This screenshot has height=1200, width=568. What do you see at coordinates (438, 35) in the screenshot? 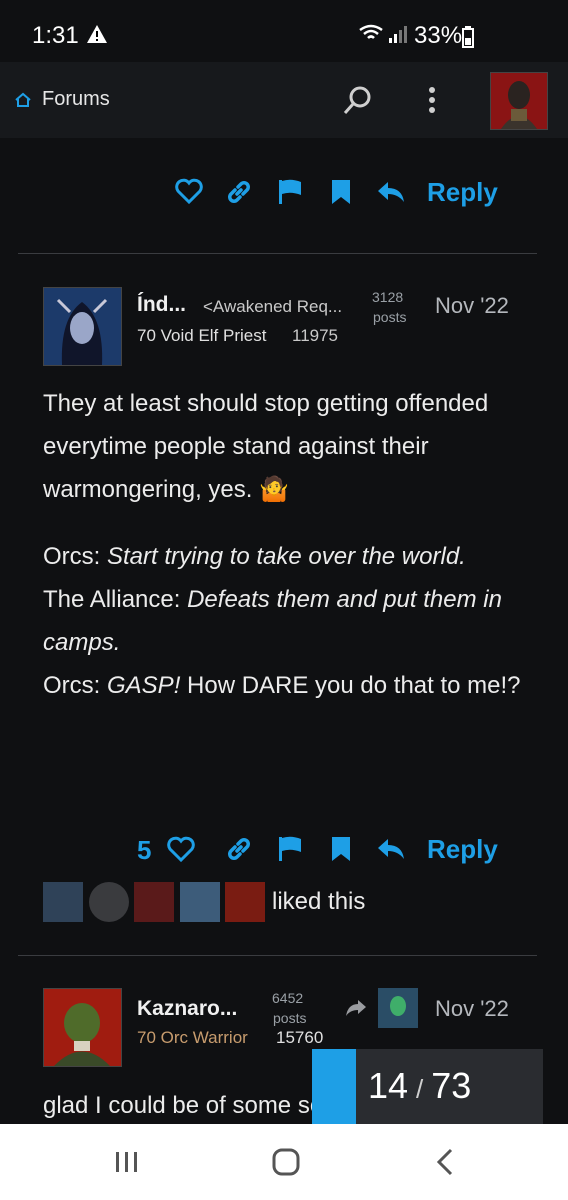
I see `battery-percent: 33%` at bounding box center [438, 35].